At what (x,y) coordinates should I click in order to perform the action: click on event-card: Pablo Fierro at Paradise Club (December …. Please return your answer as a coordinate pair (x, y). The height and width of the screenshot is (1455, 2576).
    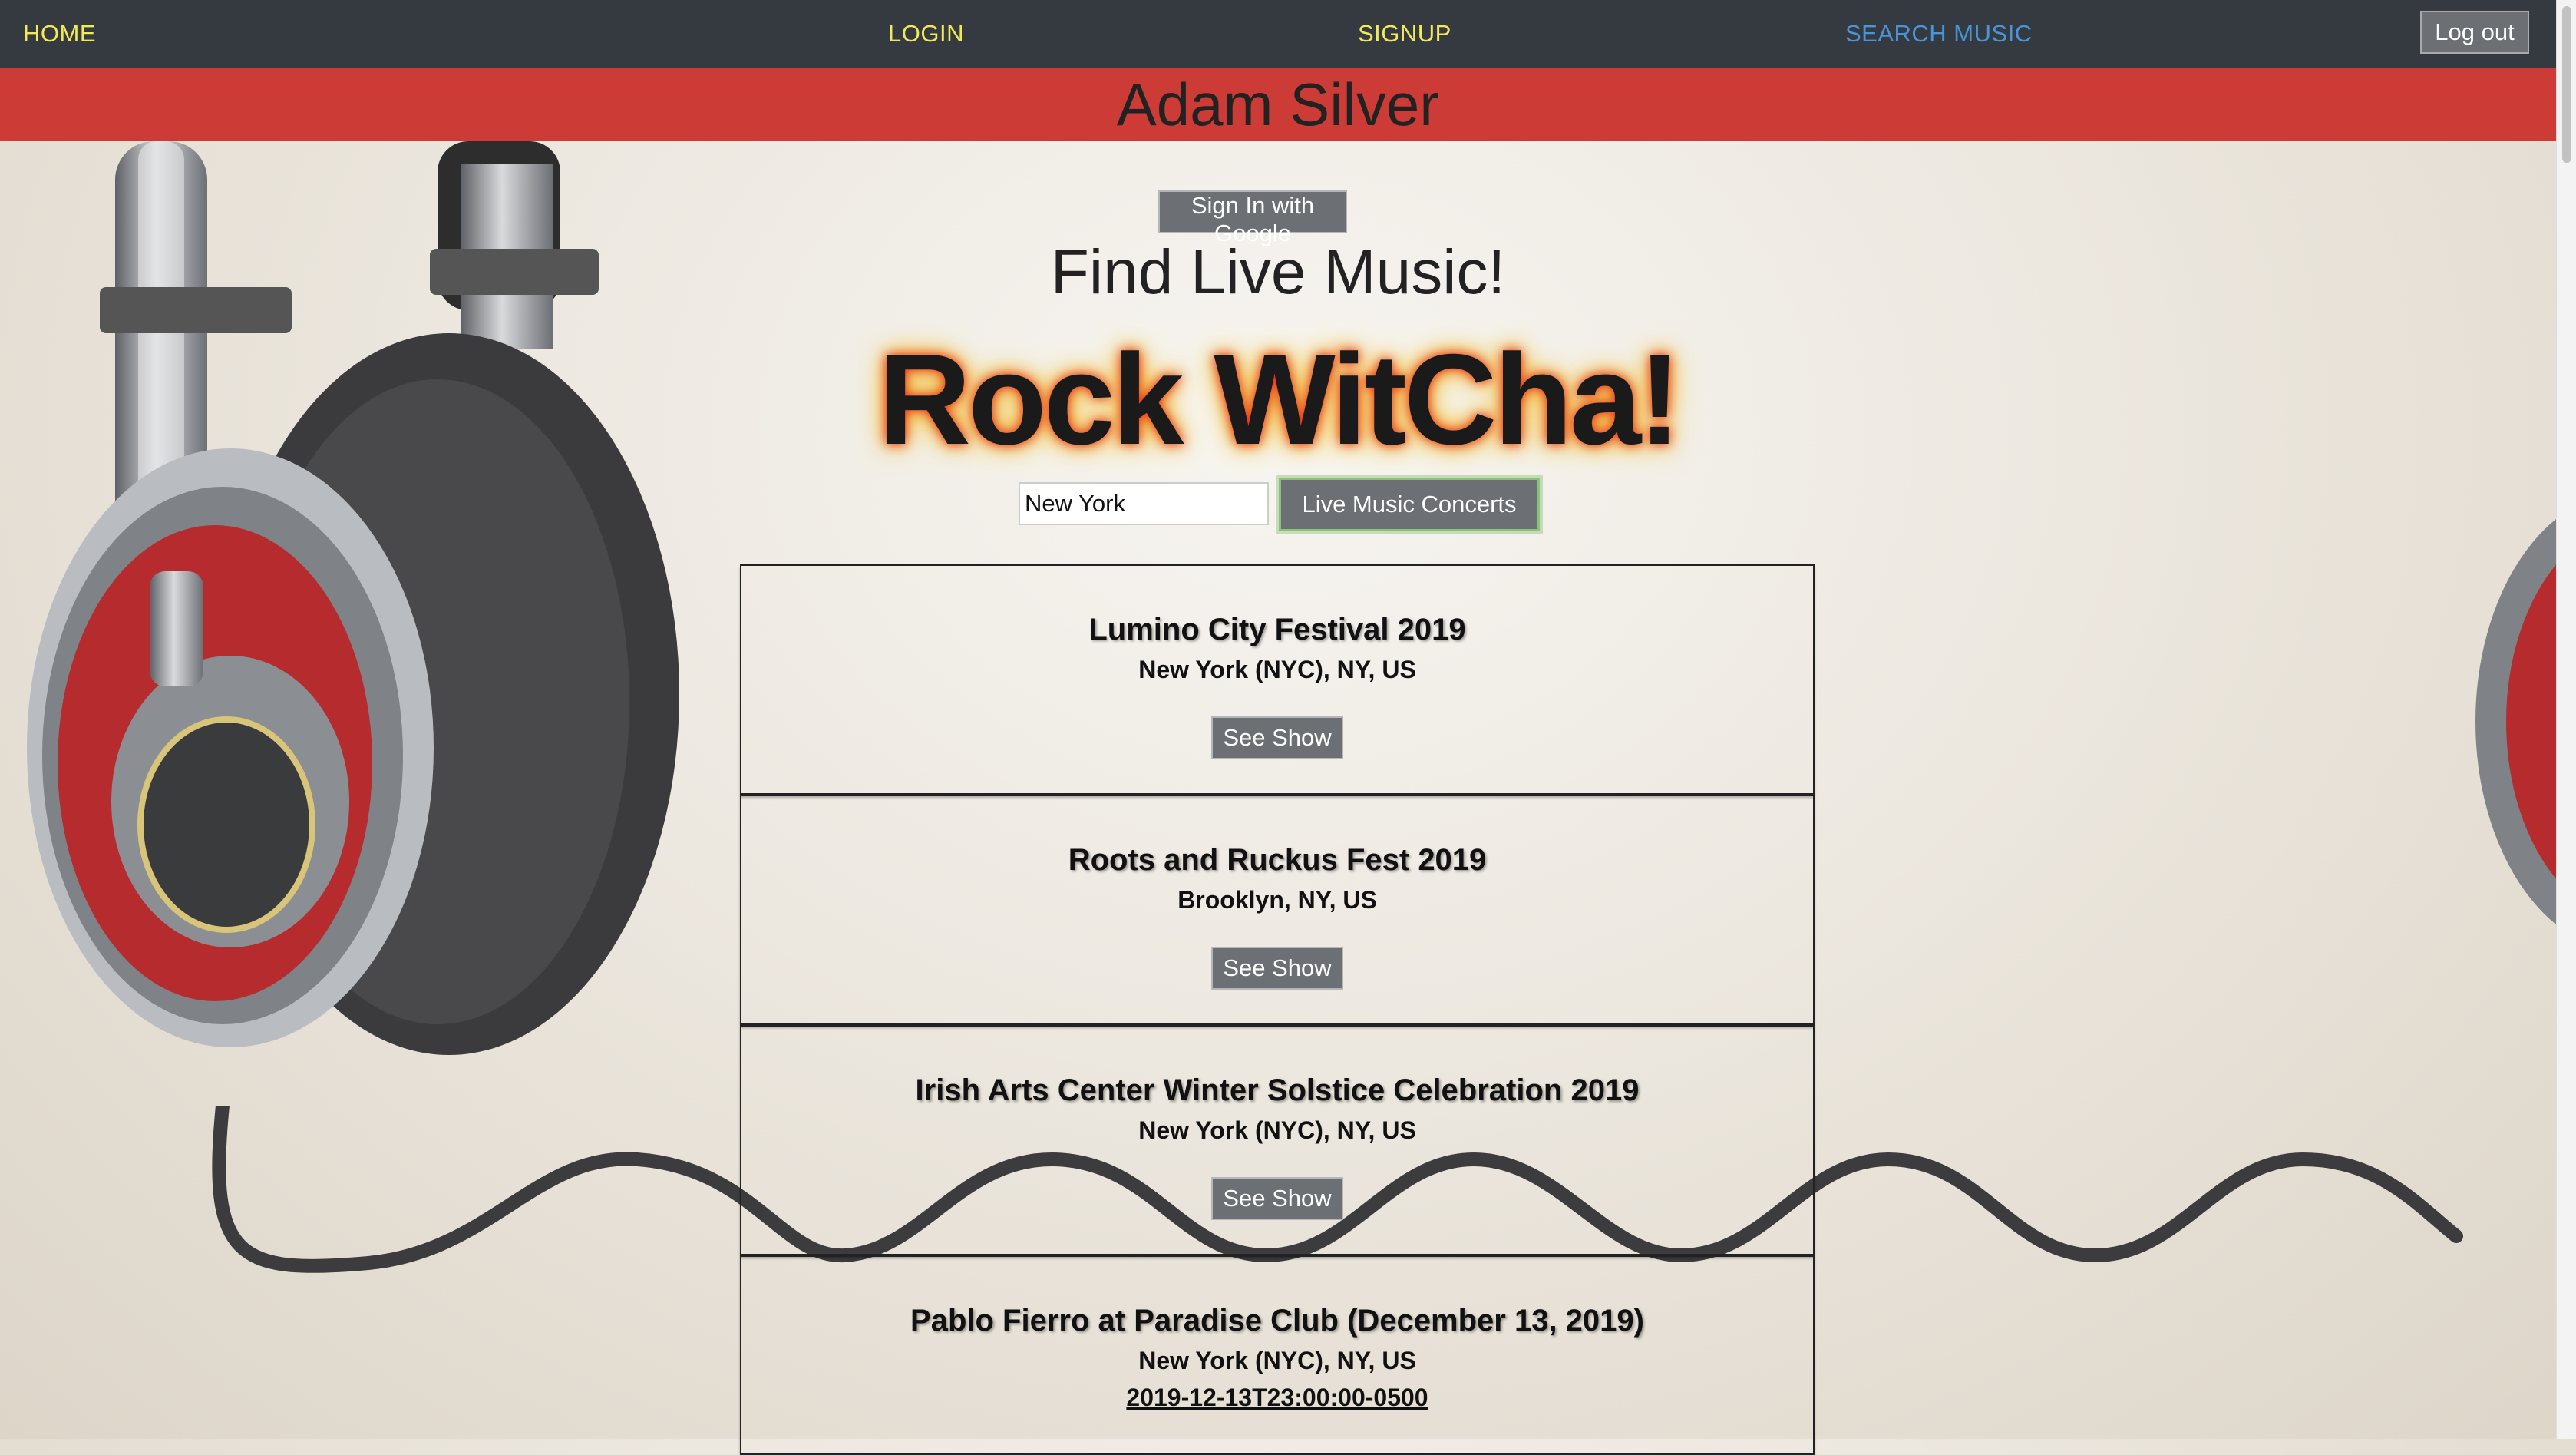
    Looking at the image, I should click on (1277, 1355).